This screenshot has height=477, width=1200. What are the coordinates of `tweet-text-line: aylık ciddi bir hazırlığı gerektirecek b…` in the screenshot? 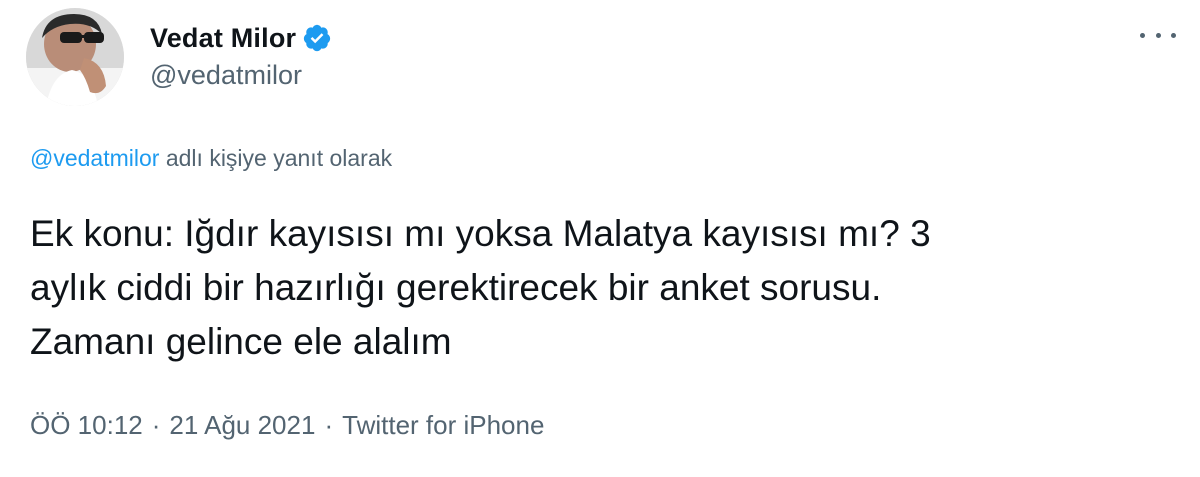 It's located at (456, 287).